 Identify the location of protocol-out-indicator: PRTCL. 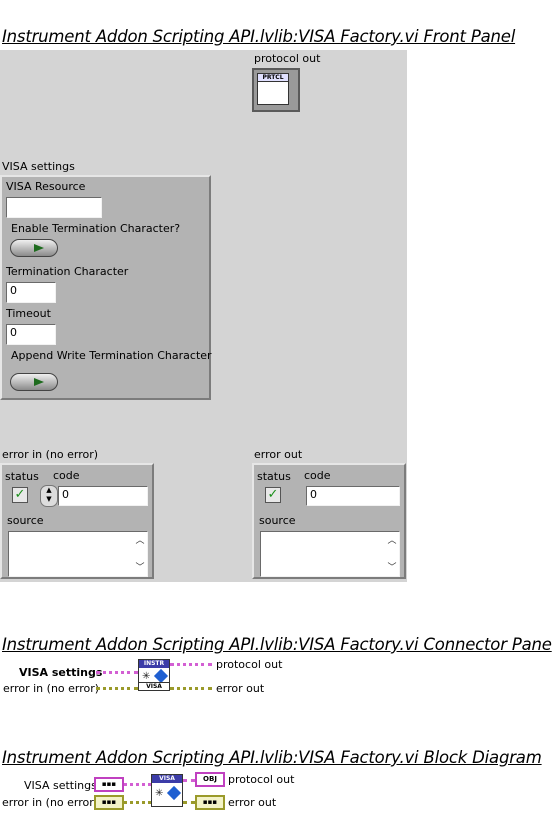
(276, 90).